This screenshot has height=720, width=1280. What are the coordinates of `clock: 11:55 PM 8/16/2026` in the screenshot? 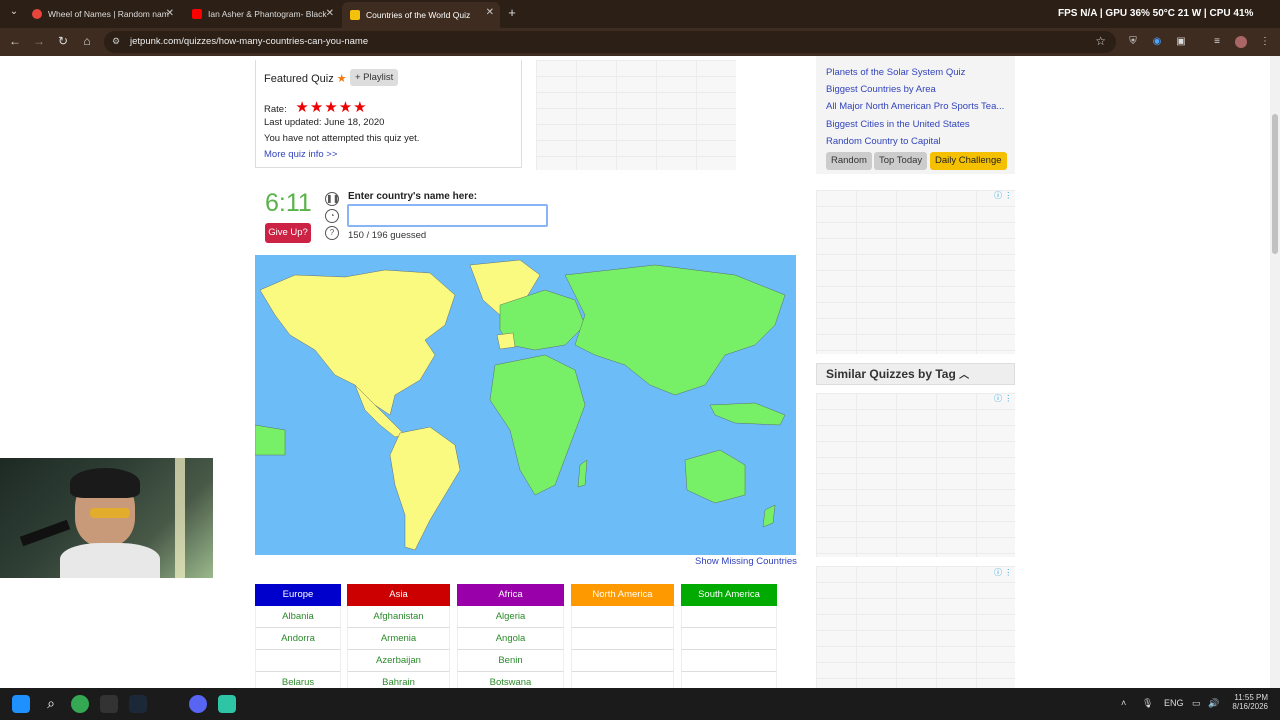 It's located at (1249, 702).